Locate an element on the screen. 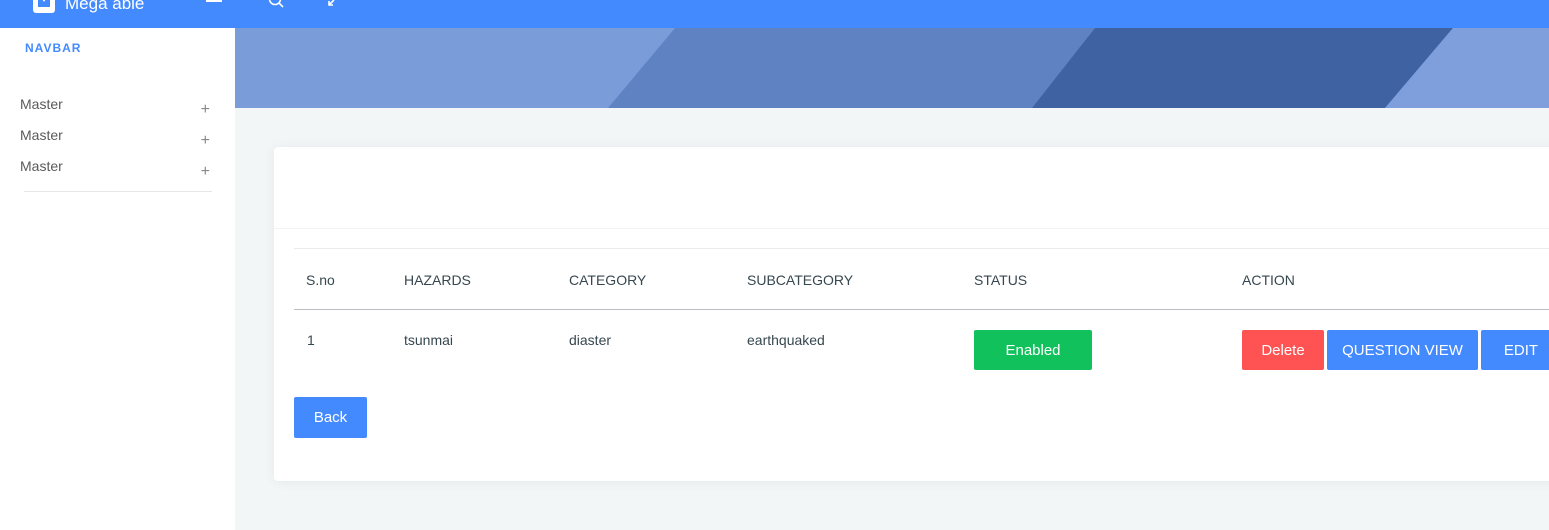  banner-decoration is located at coordinates (892, 68).